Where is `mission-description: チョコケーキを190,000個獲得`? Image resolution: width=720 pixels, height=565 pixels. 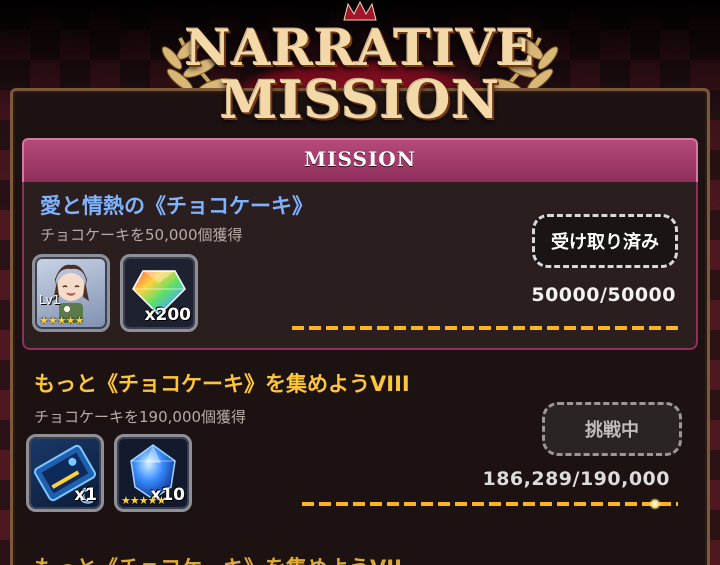
mission-description: チョコケーキを190,000個獲得 is located at coordinates (140, 417).